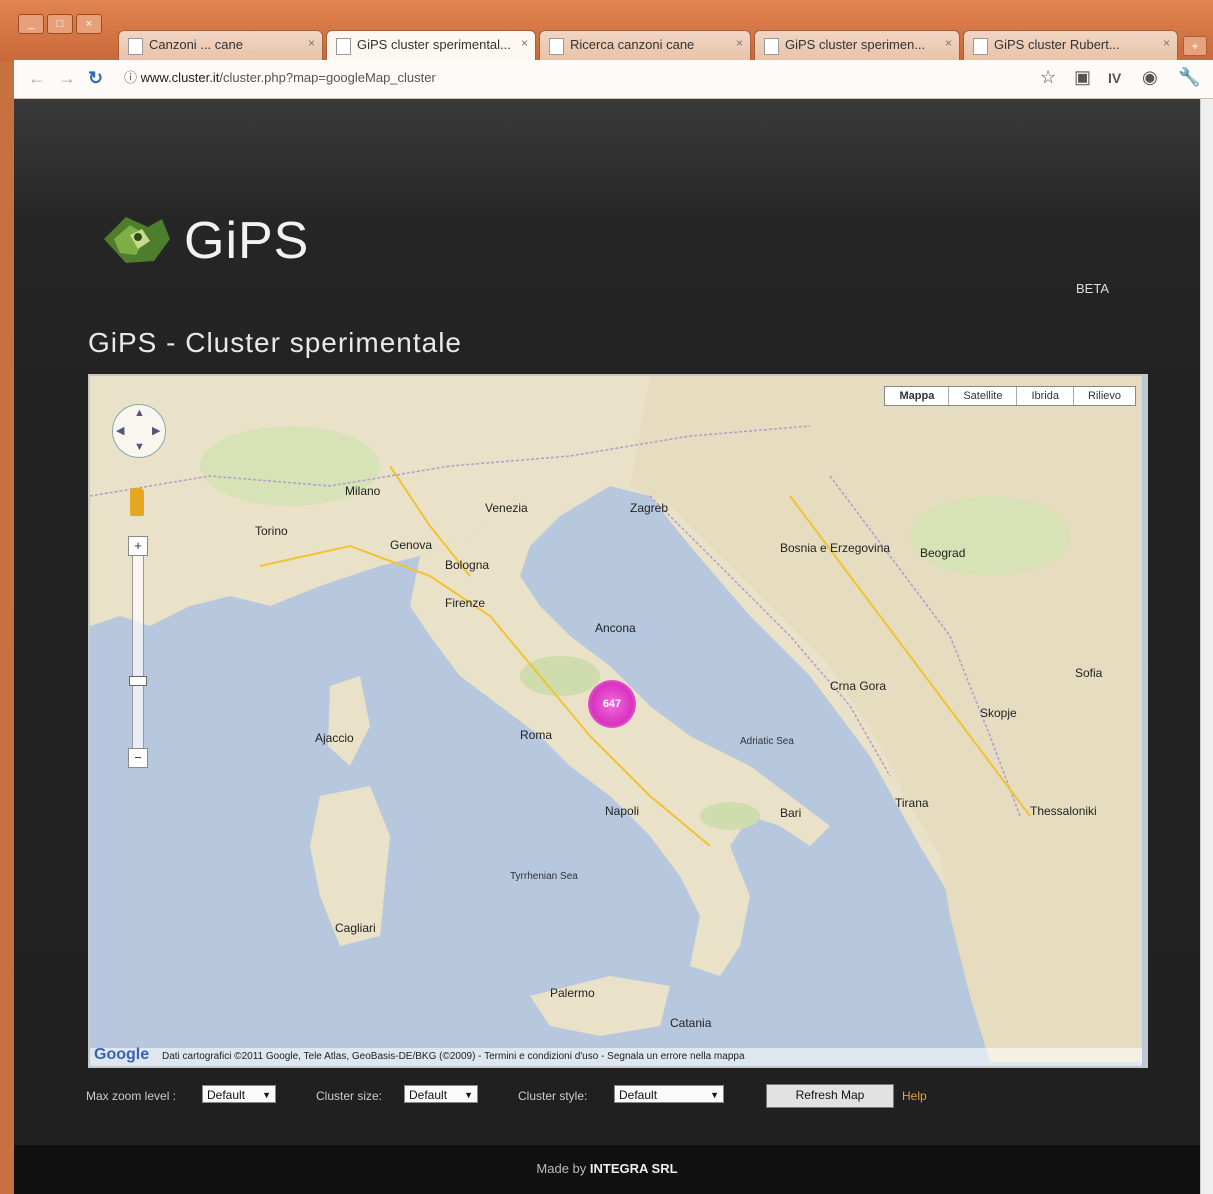 The image size is (1213, 1194). Describe the element at coordinates (275, 342) in the screenshot. I see `page-title: GiPS - Cluster sperimentale` at that location.